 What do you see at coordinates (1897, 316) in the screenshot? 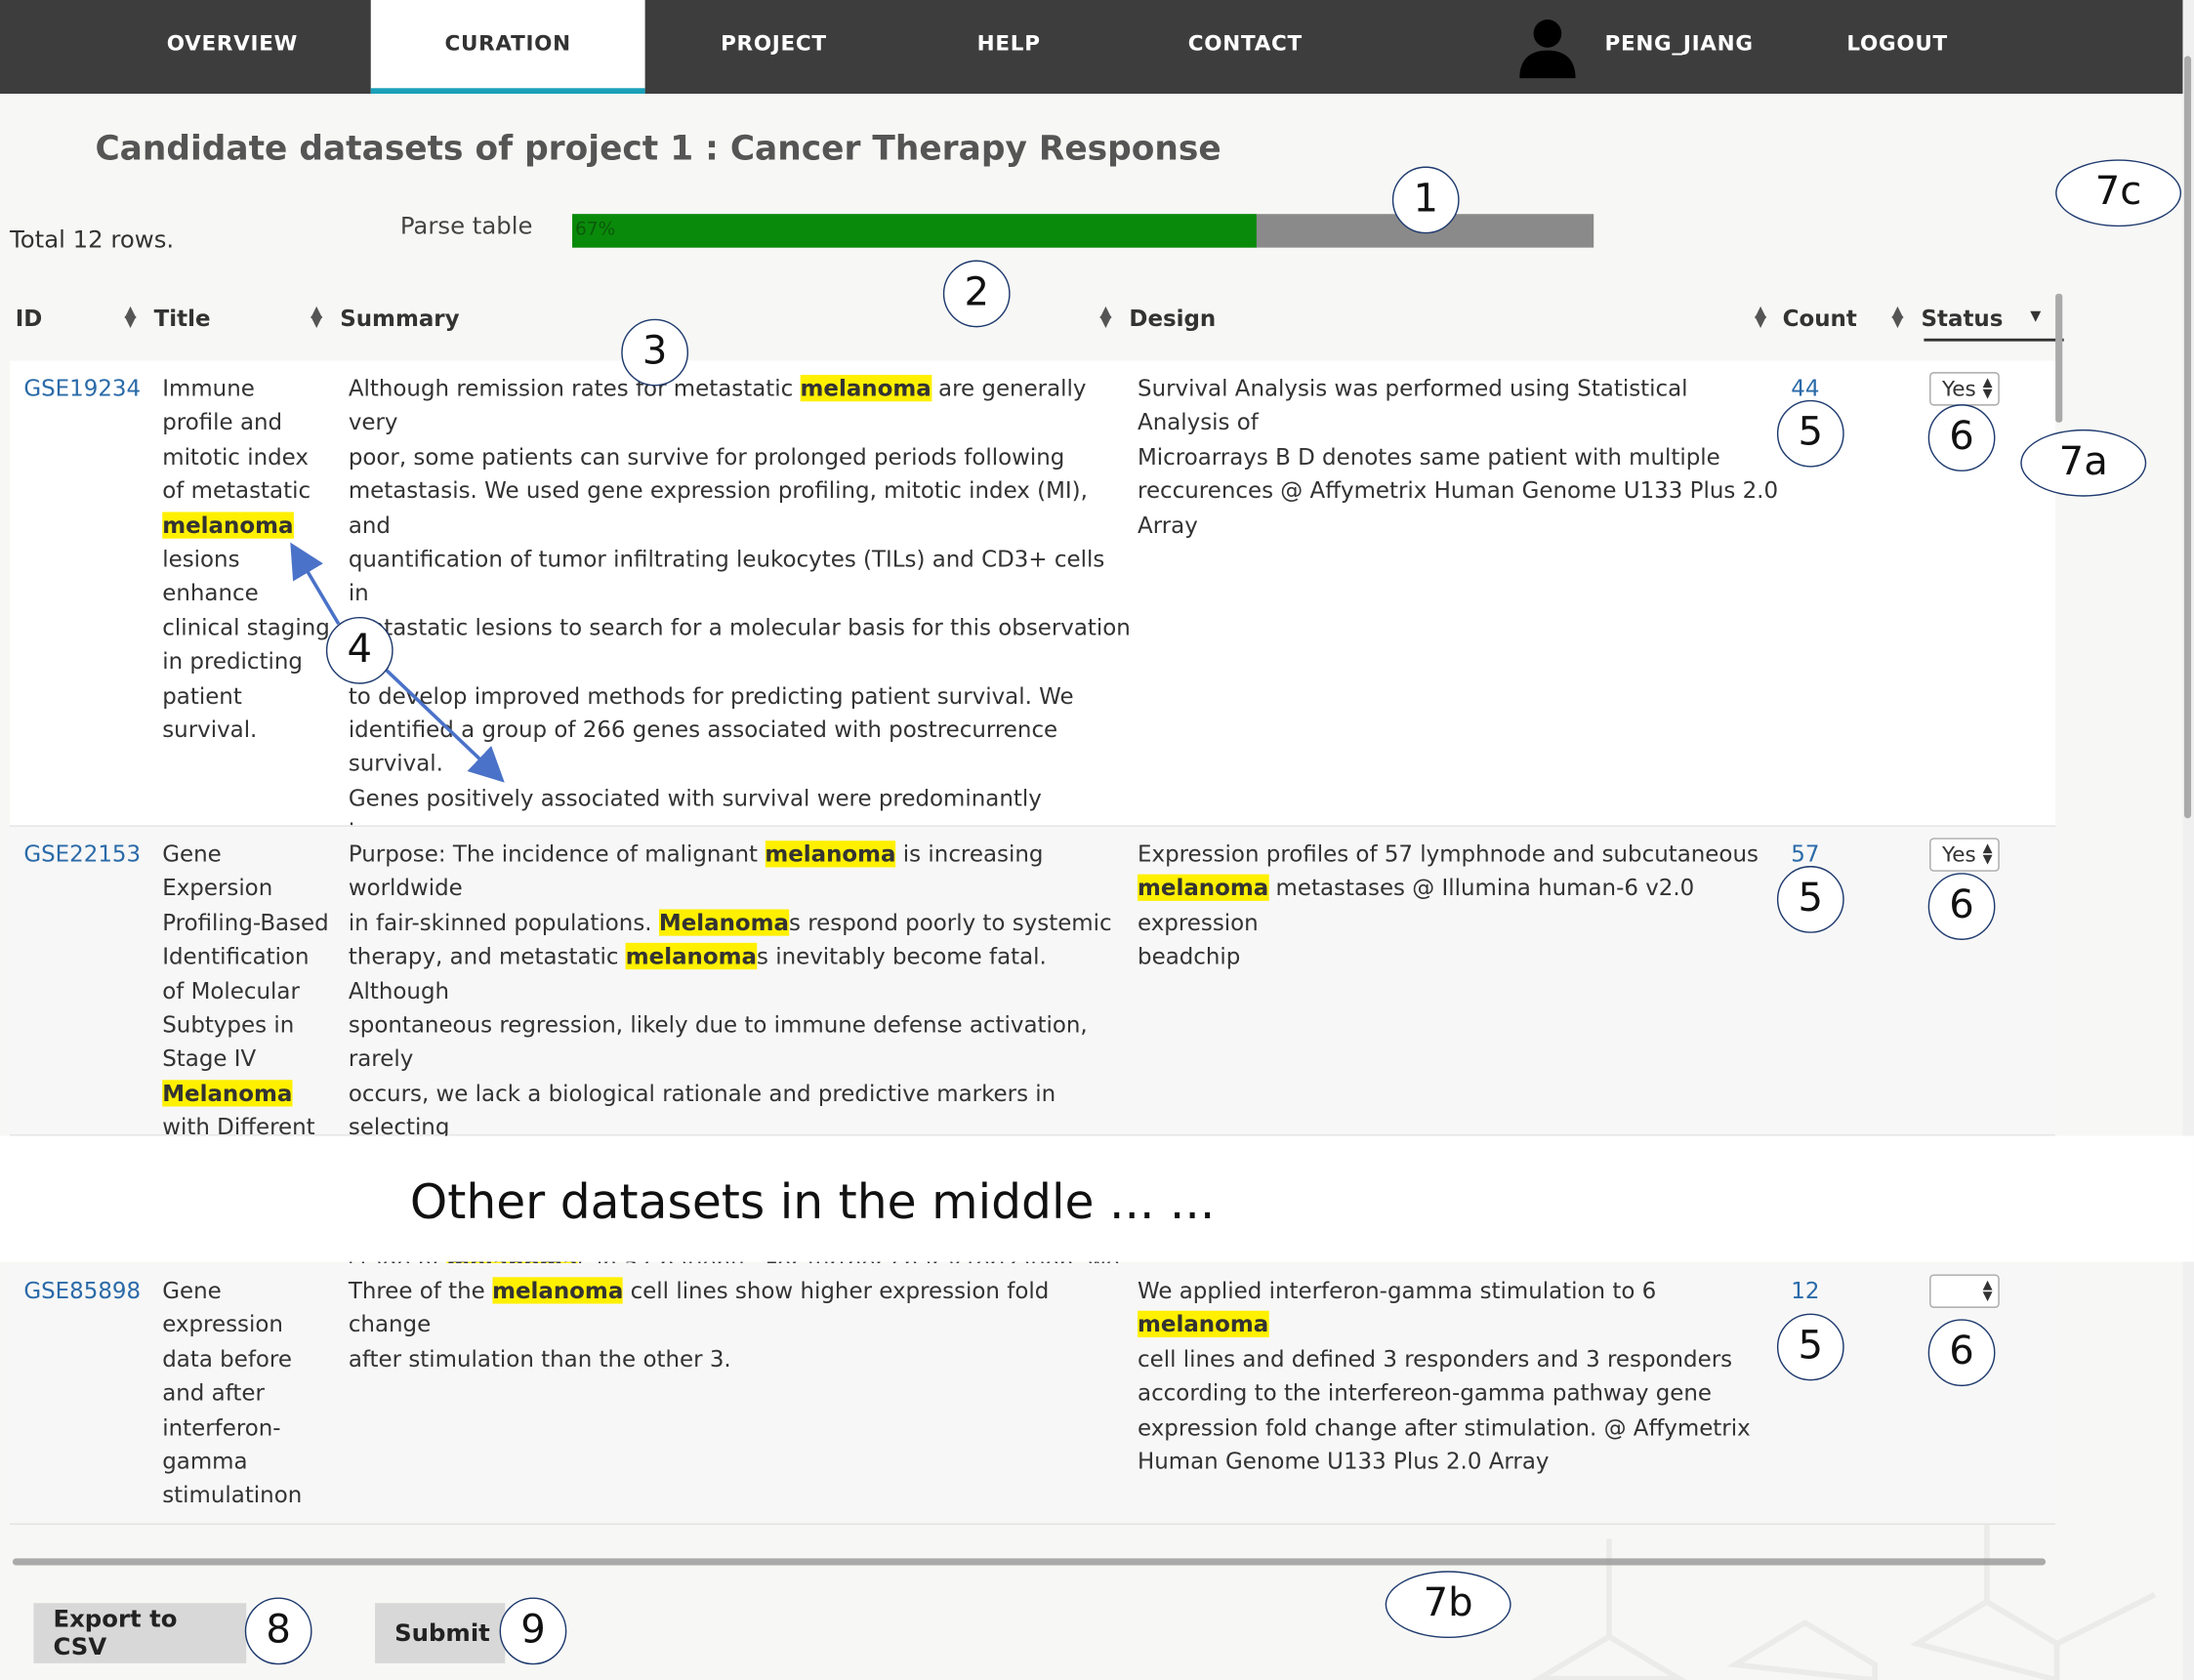
I see `sort-count-icon: ▲ ▼` at bounding box center [1897, 316].